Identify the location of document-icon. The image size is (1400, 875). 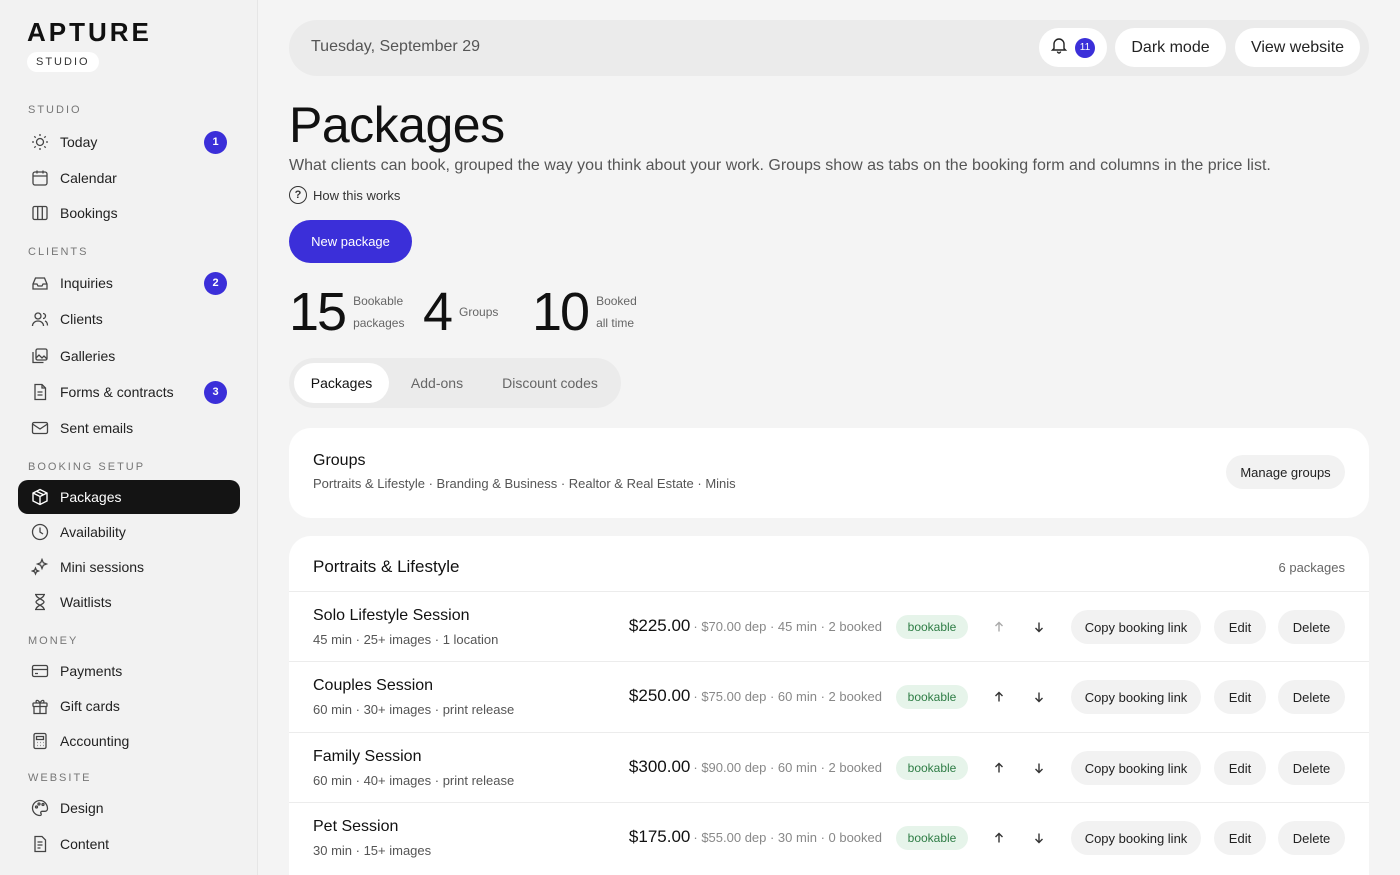
(40, 392).